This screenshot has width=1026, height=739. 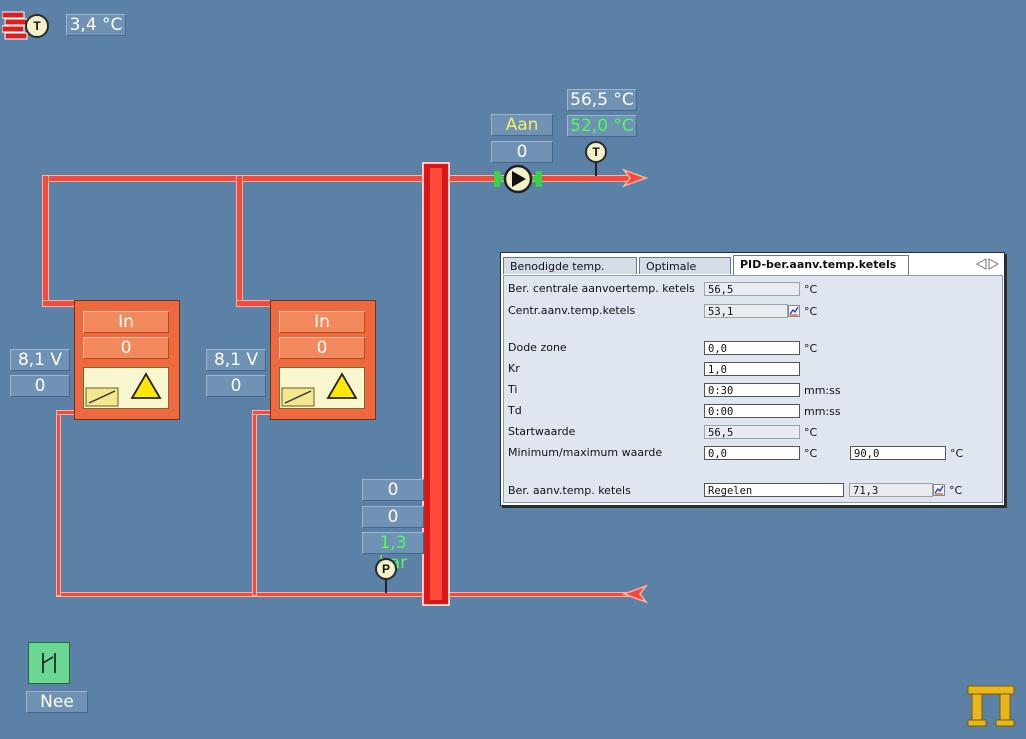 What do you see at coordinates (386, 586) in the screenshot?
I see `pressure-sensor-stem` at bounding box center [386, 586].